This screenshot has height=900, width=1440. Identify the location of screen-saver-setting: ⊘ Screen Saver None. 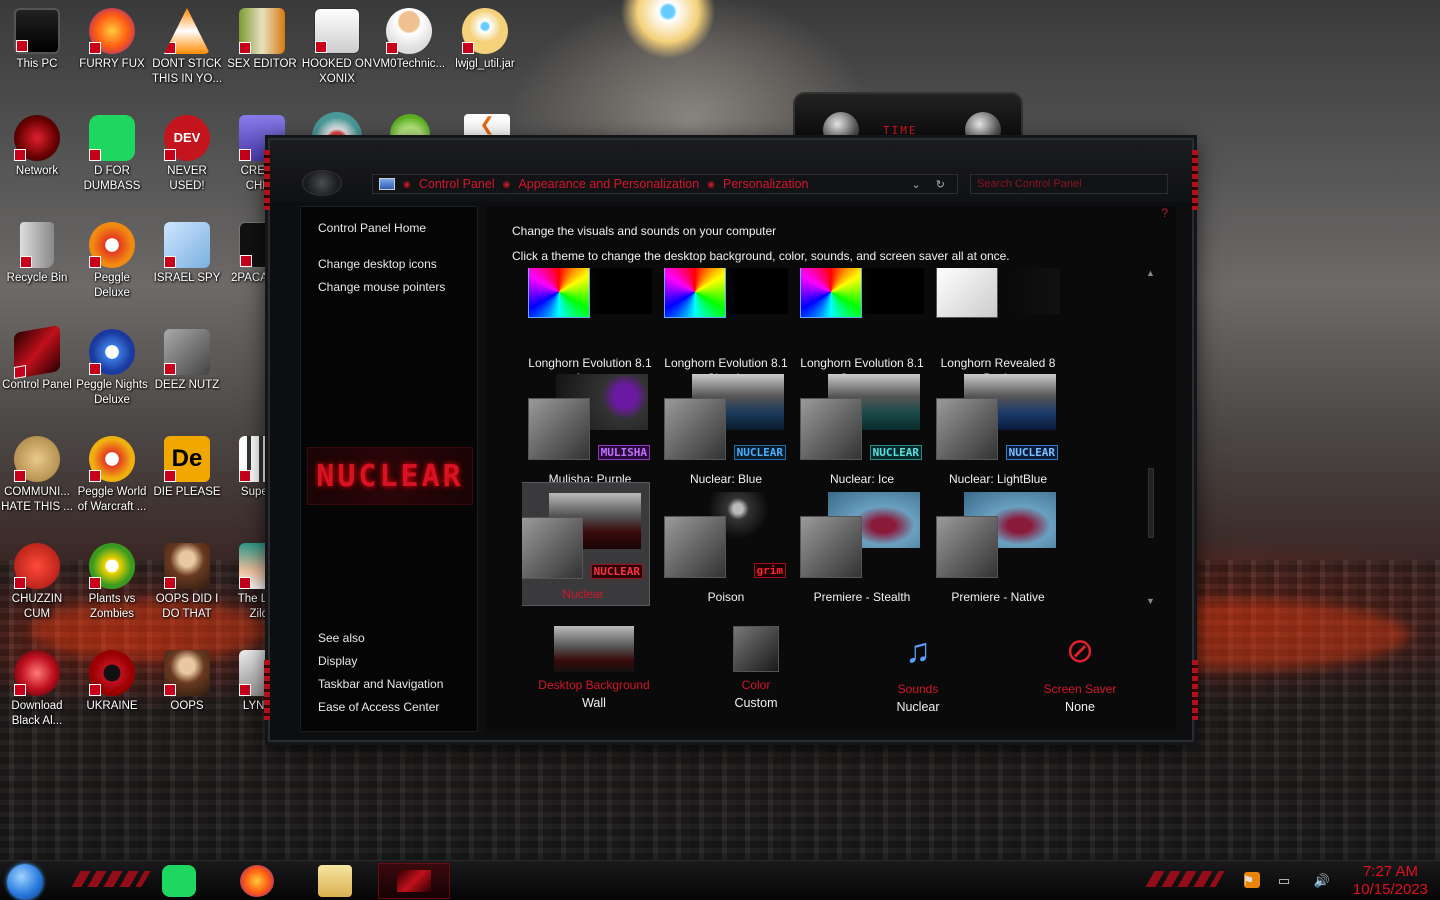
(1080, 670).